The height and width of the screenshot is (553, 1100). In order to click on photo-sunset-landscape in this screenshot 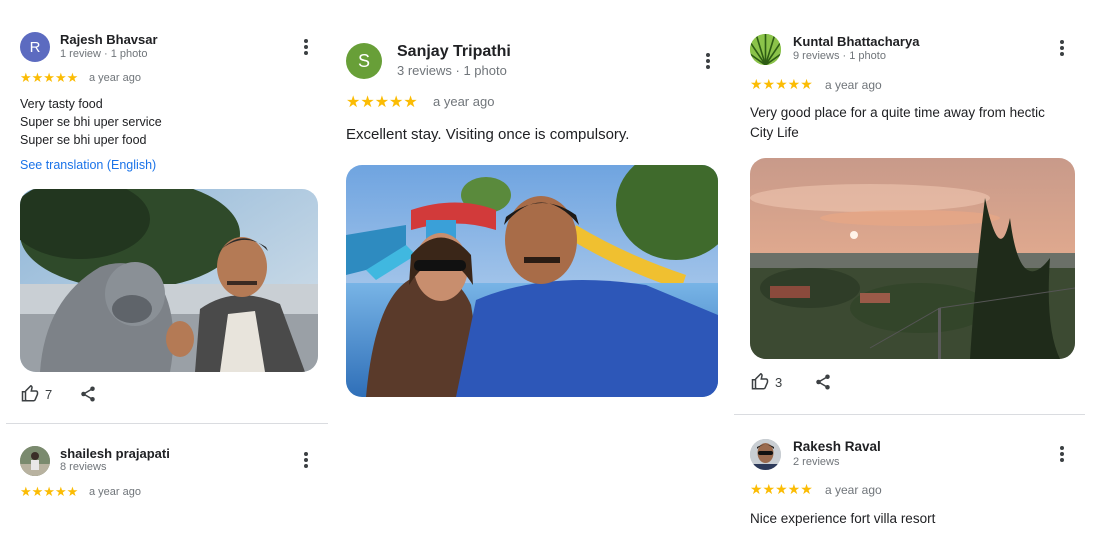, I will do `click(912, 258)`.